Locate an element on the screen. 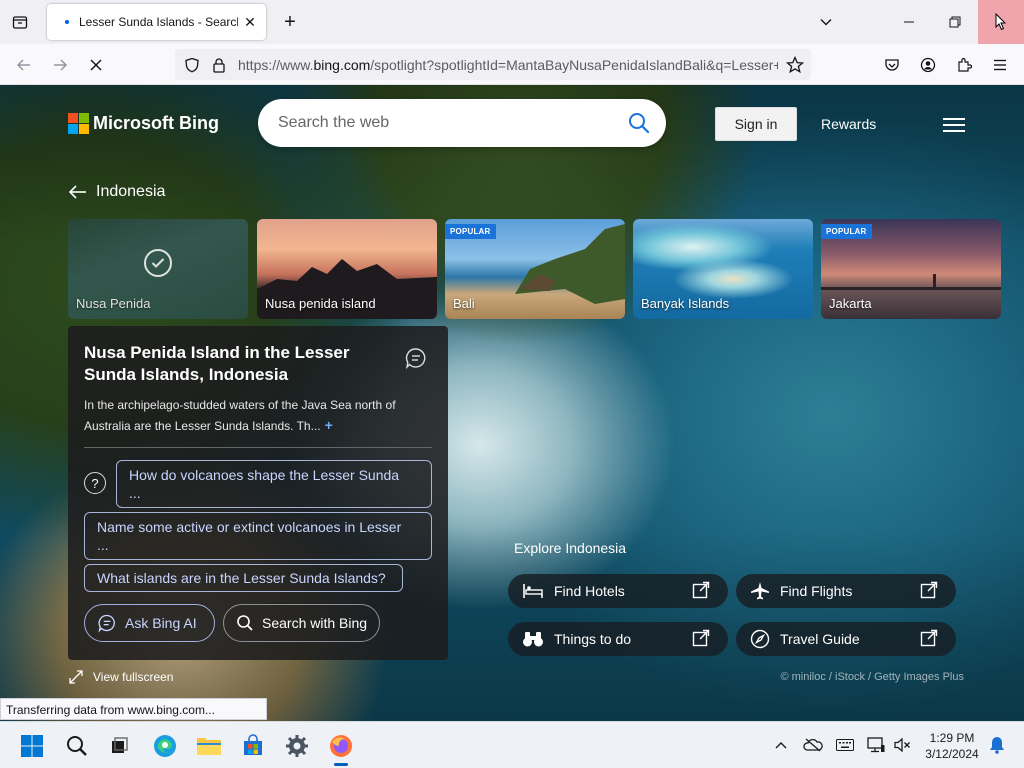 Image resolution: width=1024 pixels, height=768 pixels. browser-tab: Lesser Sunda Islands - Search ✕ is located at coordinates (156, 22).